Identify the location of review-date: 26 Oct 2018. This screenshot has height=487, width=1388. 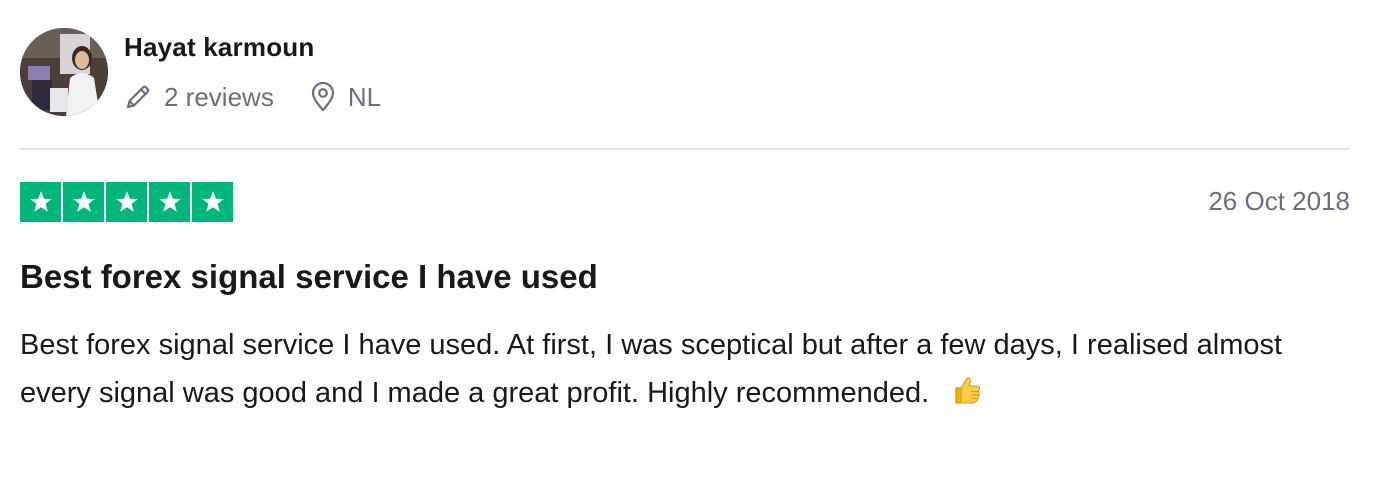
(1279, 201).